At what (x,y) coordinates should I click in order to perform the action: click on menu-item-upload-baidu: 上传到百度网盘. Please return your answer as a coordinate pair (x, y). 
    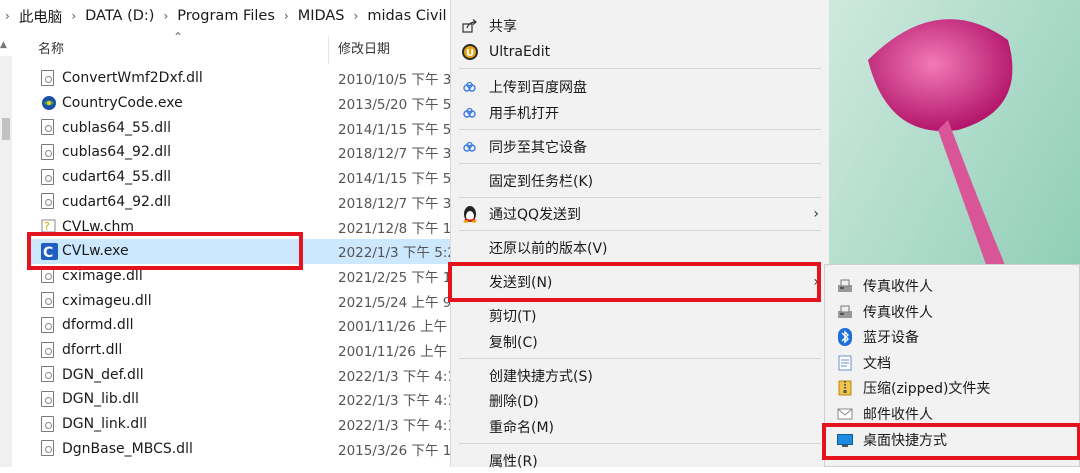
    Looking at the image, I should click on (640, 87).